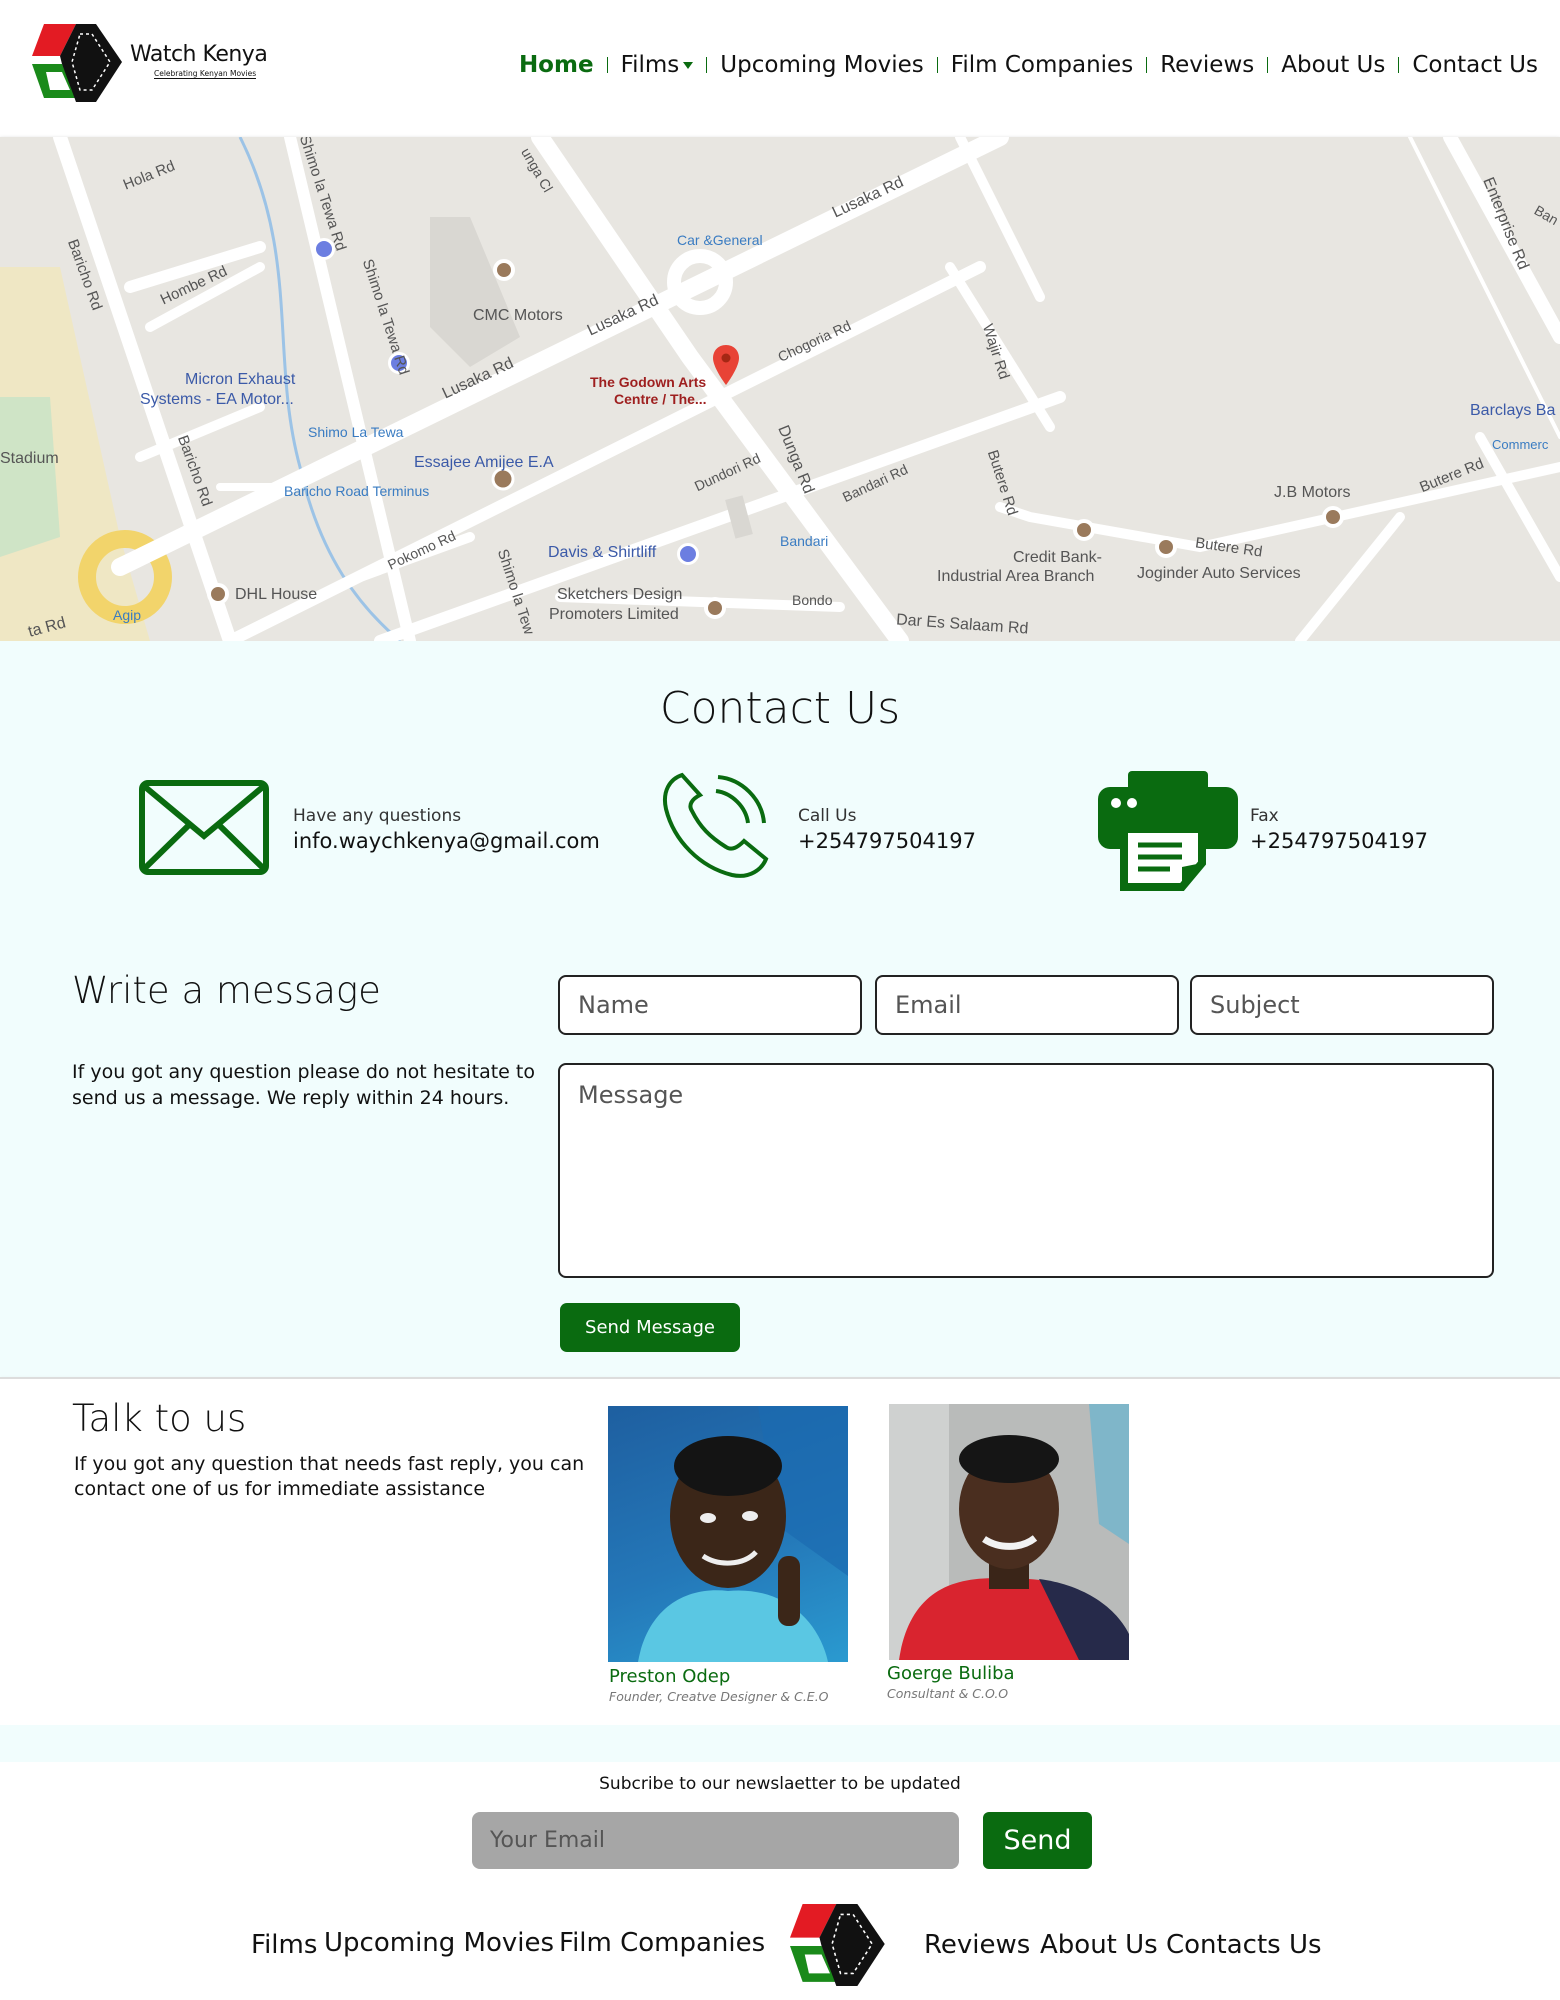  What do you see at coordinates (951, 1673) in the screenshot?
I see `person-name: Goerge Buliba` at bounding box center [951, 1673].